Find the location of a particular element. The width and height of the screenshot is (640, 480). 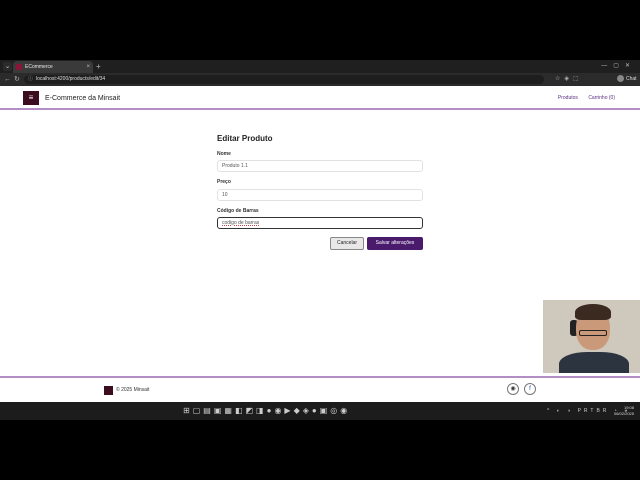

nav-link-produtos: Produtos is located at coordinates (568, 98).